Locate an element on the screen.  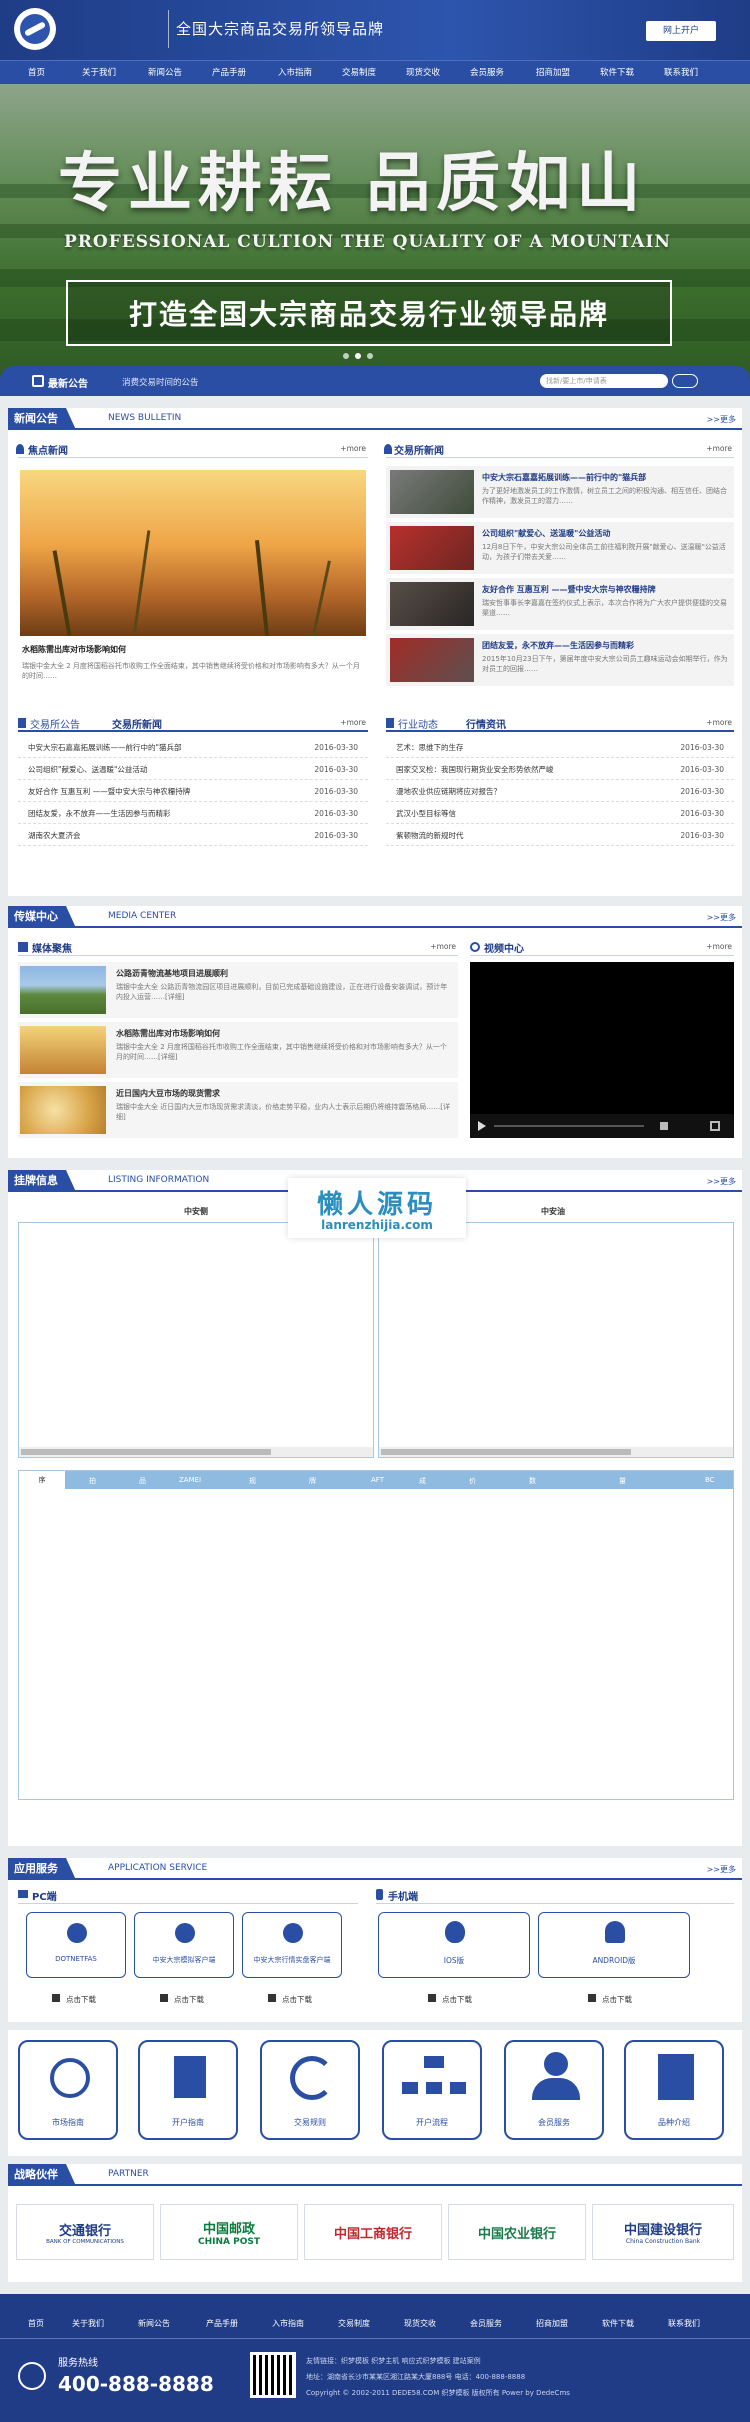
service-account-flow: 开户流程 is located at coordinates (432, 2090).